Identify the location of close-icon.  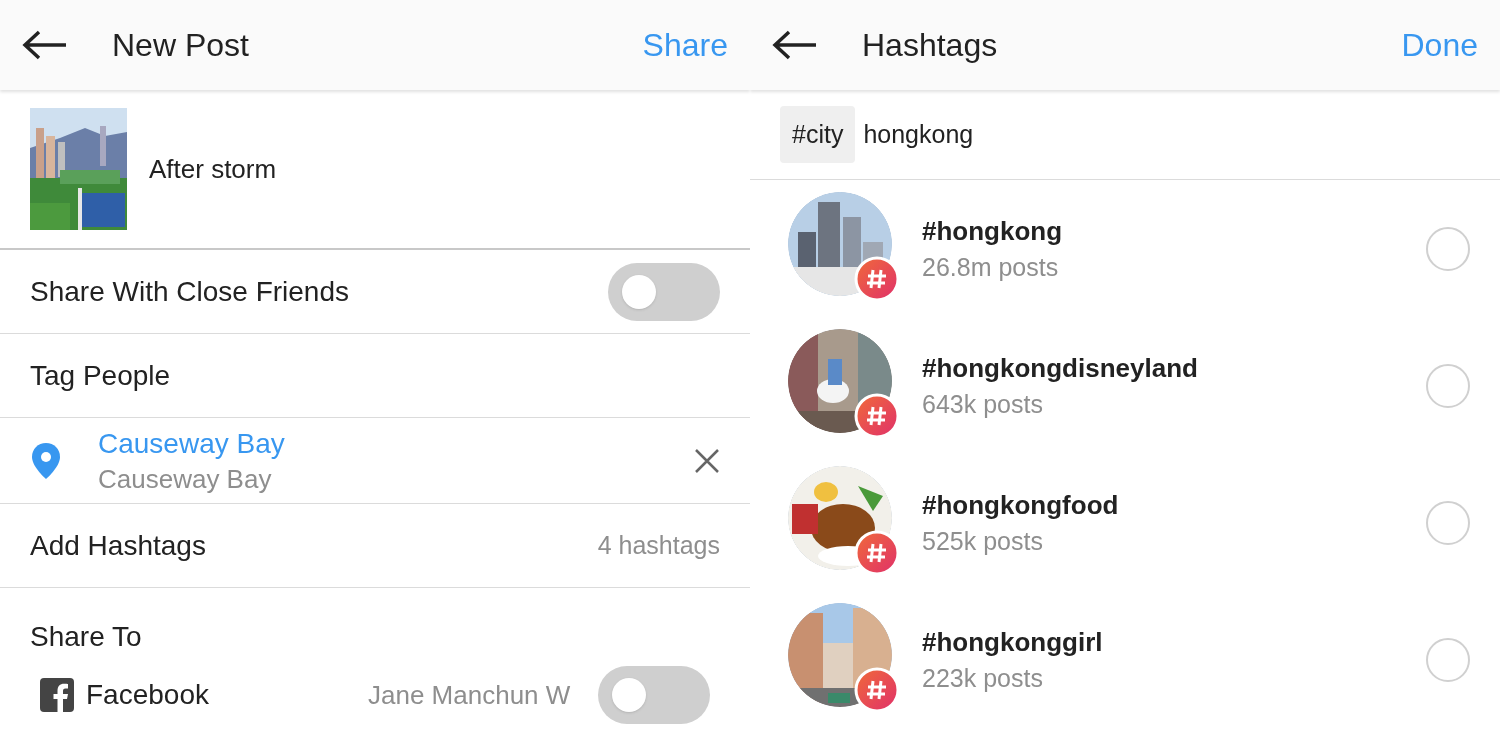
(707, 460).